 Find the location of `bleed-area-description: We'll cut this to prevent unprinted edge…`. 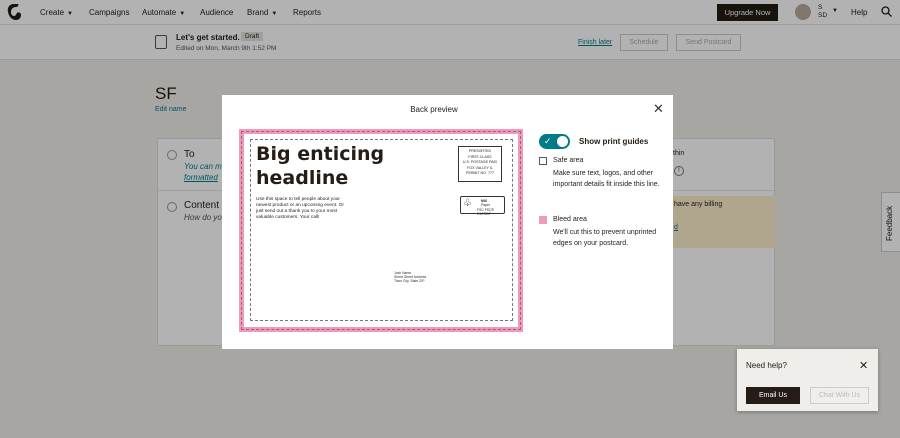

bleed-area-description: We'll cut this to prevent unprinted edge… is located at coordinates (605, 238).